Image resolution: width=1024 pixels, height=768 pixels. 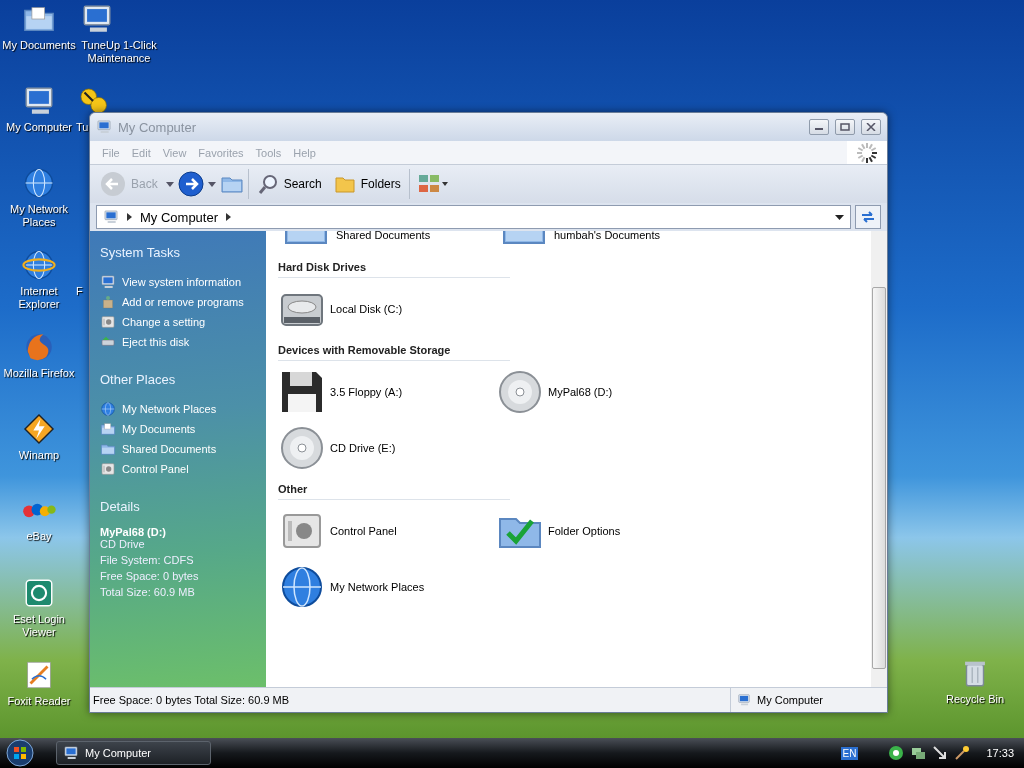 What do you see at coordinates (39, 373) in the screenshot?
I see `desktop-icon-label: Mozilla Firefox` at bounding box center [39, 373].